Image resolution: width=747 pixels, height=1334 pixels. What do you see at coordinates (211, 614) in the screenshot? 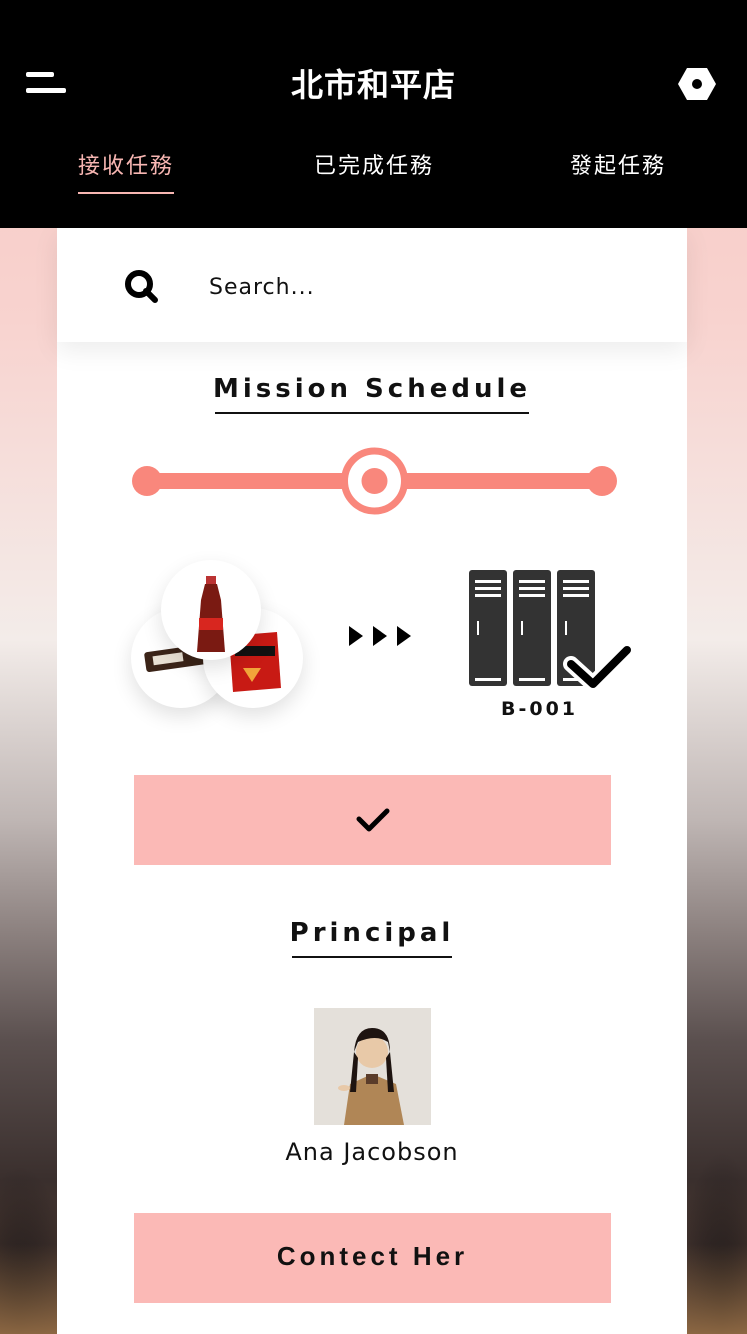
I see `soda-bottle-icon` at bounding box center [211, 614].